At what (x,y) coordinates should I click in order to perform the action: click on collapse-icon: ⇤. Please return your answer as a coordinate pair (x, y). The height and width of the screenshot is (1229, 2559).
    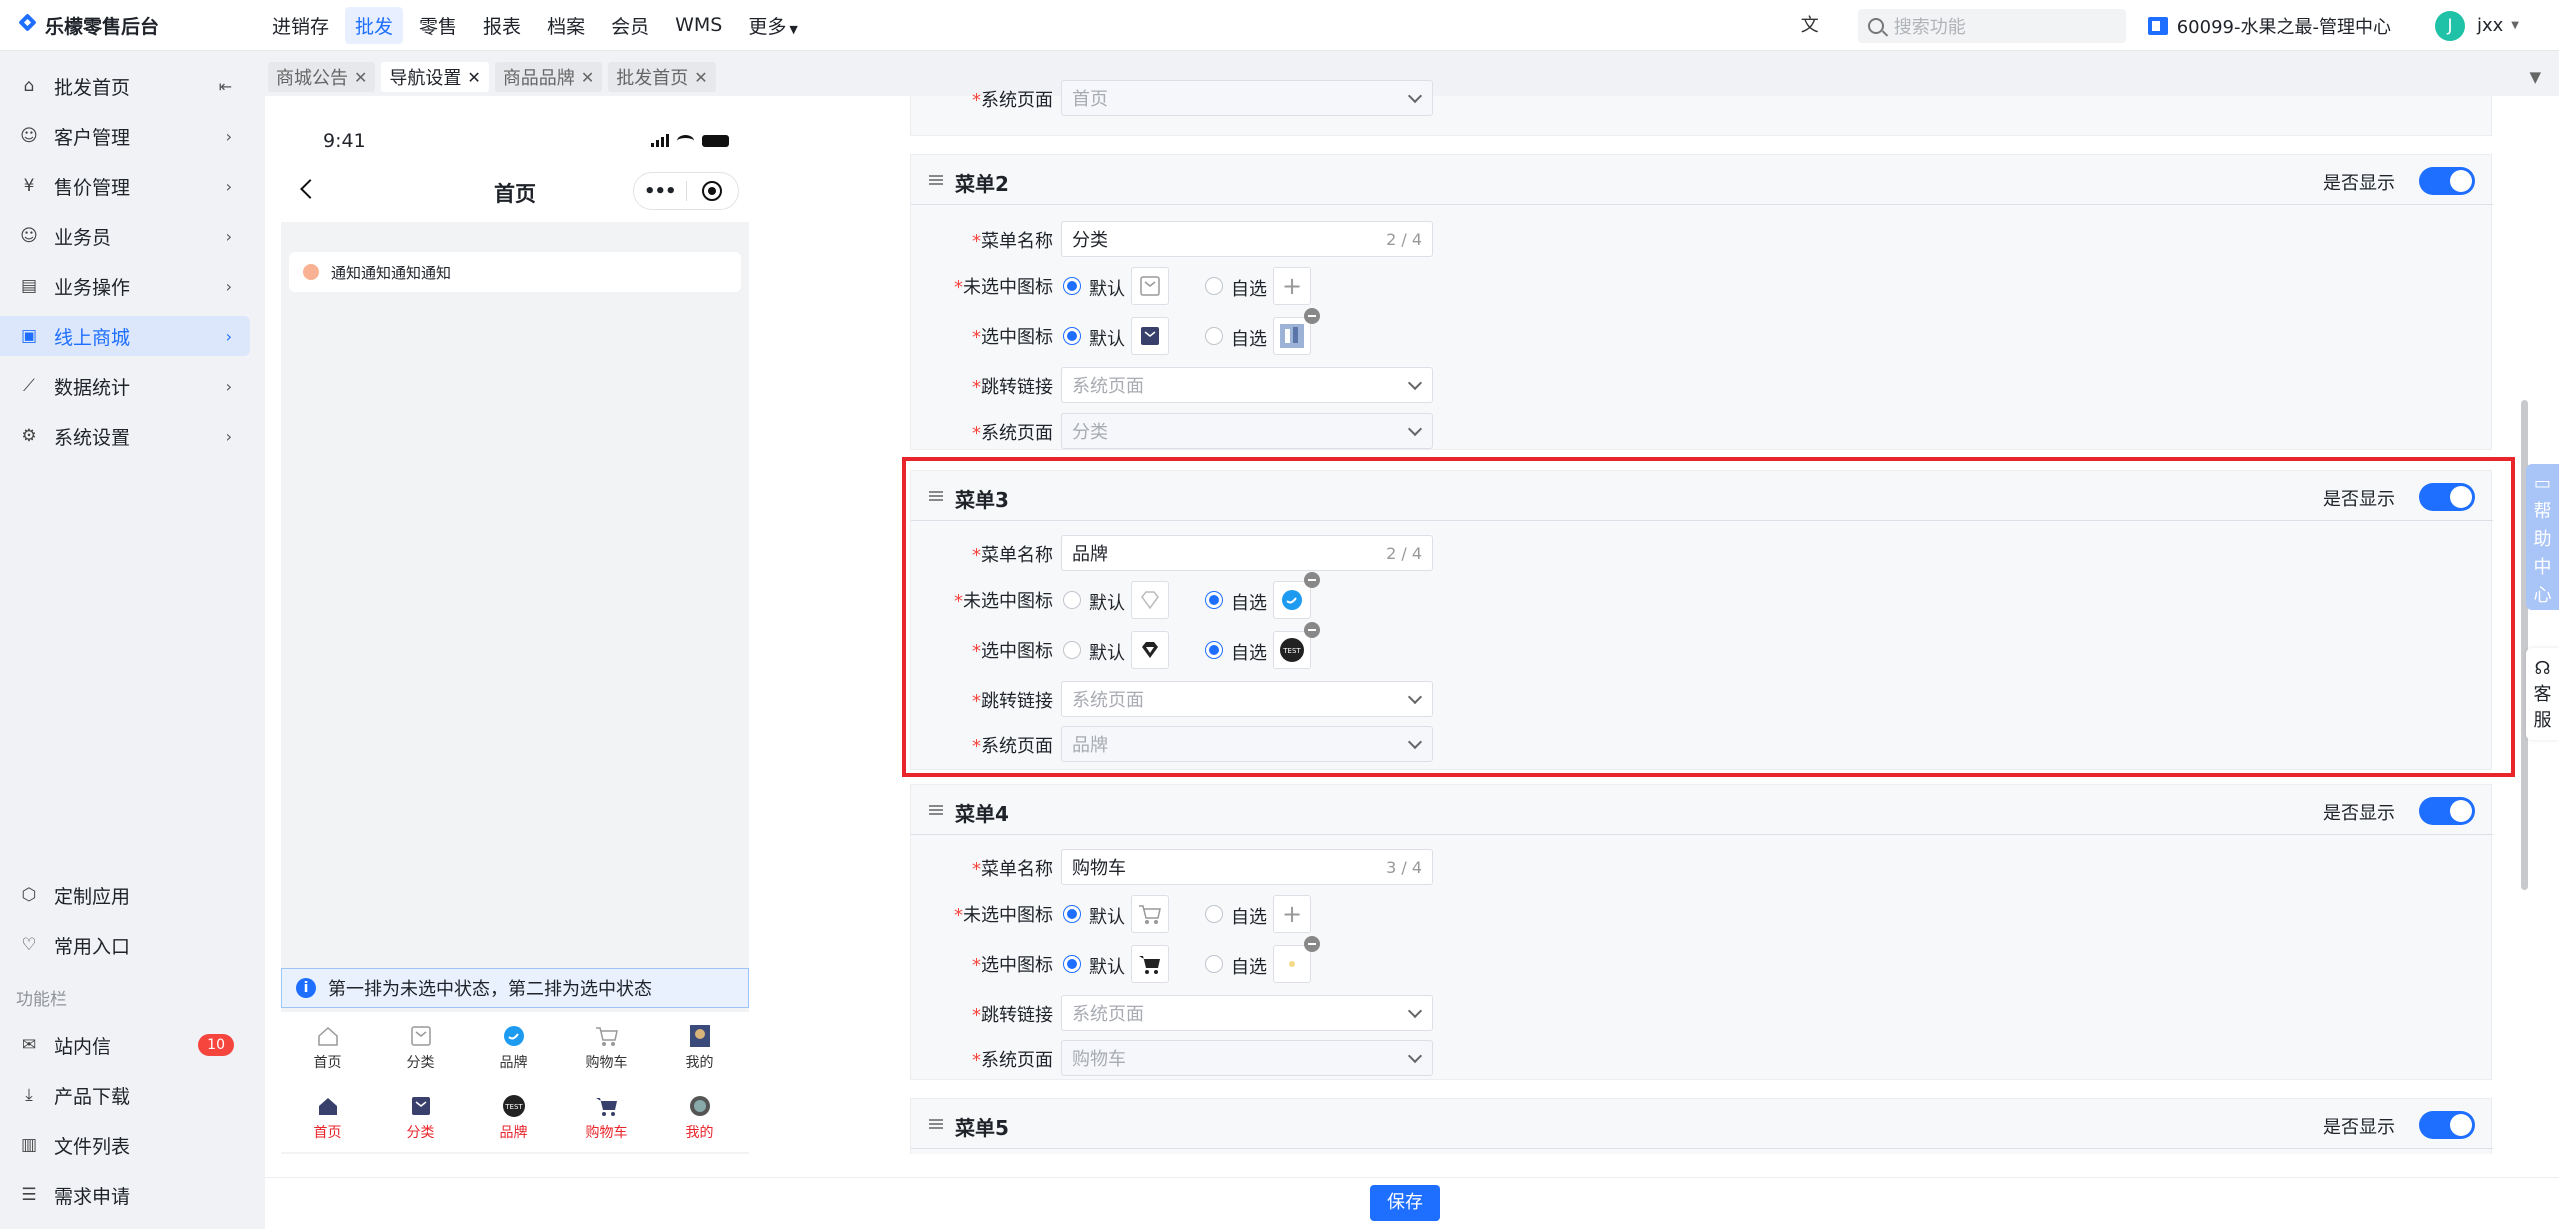
    Looking at the image, I should click on (225, 86).